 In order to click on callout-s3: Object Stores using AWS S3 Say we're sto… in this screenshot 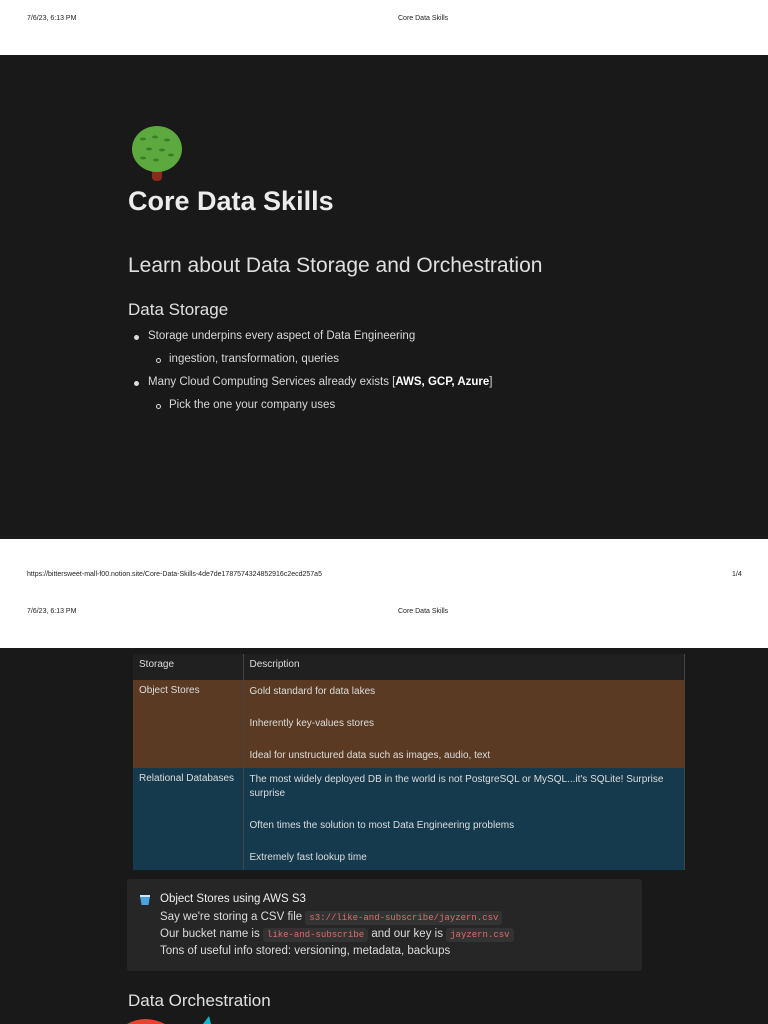, I will do `click(384, 925)`.